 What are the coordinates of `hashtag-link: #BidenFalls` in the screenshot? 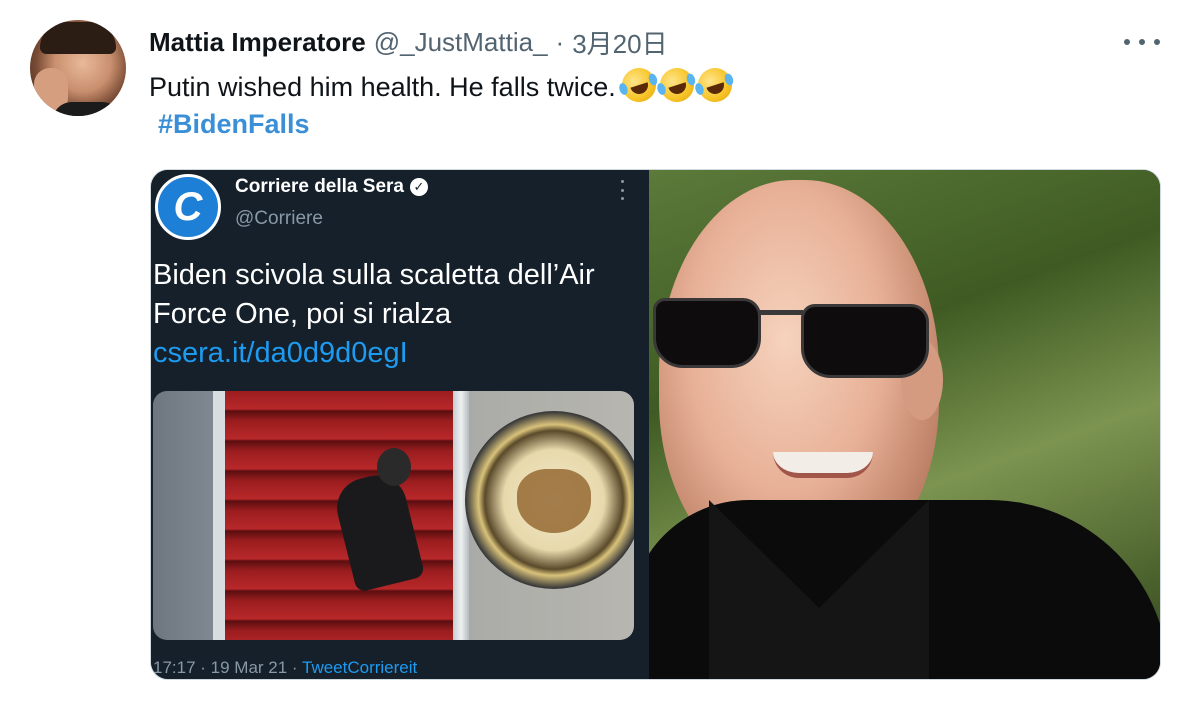 It's located at (234, 124).